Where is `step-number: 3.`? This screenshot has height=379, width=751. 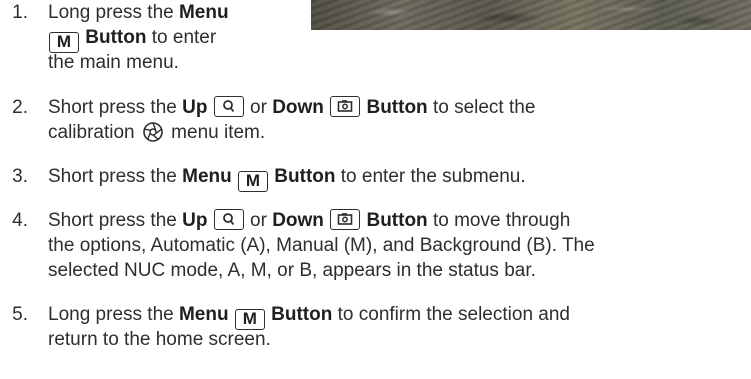 step-number: 3. is located at coordinates (20, 176).